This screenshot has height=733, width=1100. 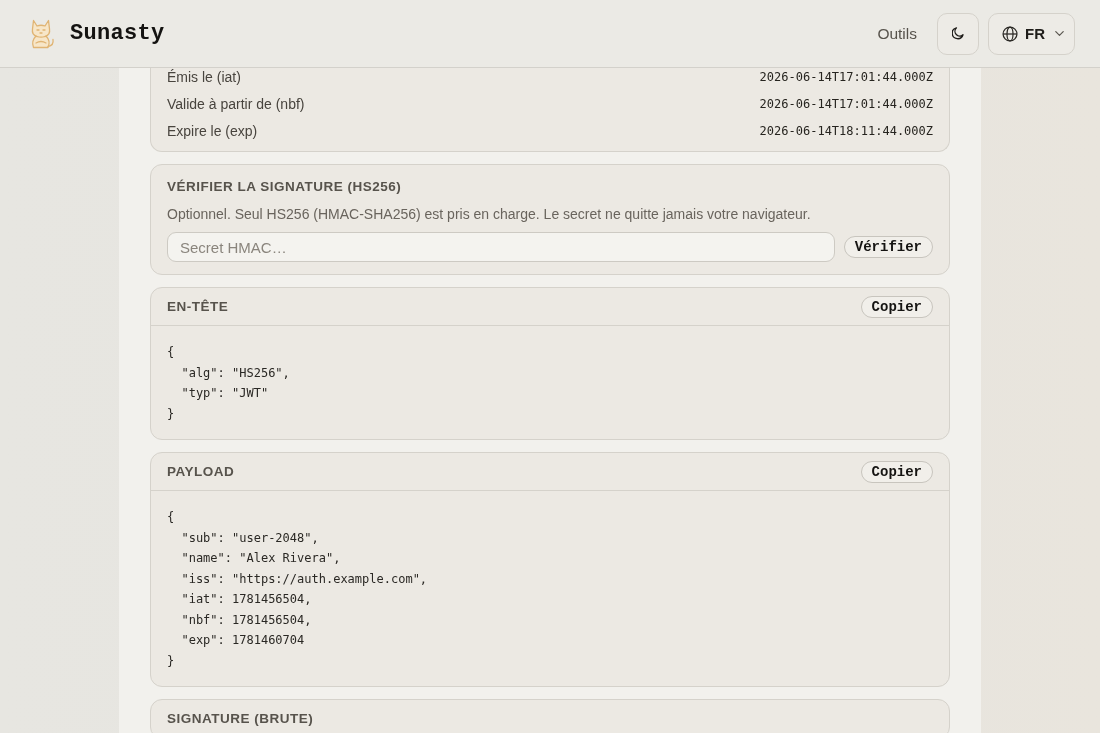 I want to click on json-text: { "sub": "user-2048", "name": "Alex Rivera", "iss": "https://auth.example.com", "iat": 1781456504, "nbf": 1781456504, "exp": 1781460704 }, so click(x=297, y=589).